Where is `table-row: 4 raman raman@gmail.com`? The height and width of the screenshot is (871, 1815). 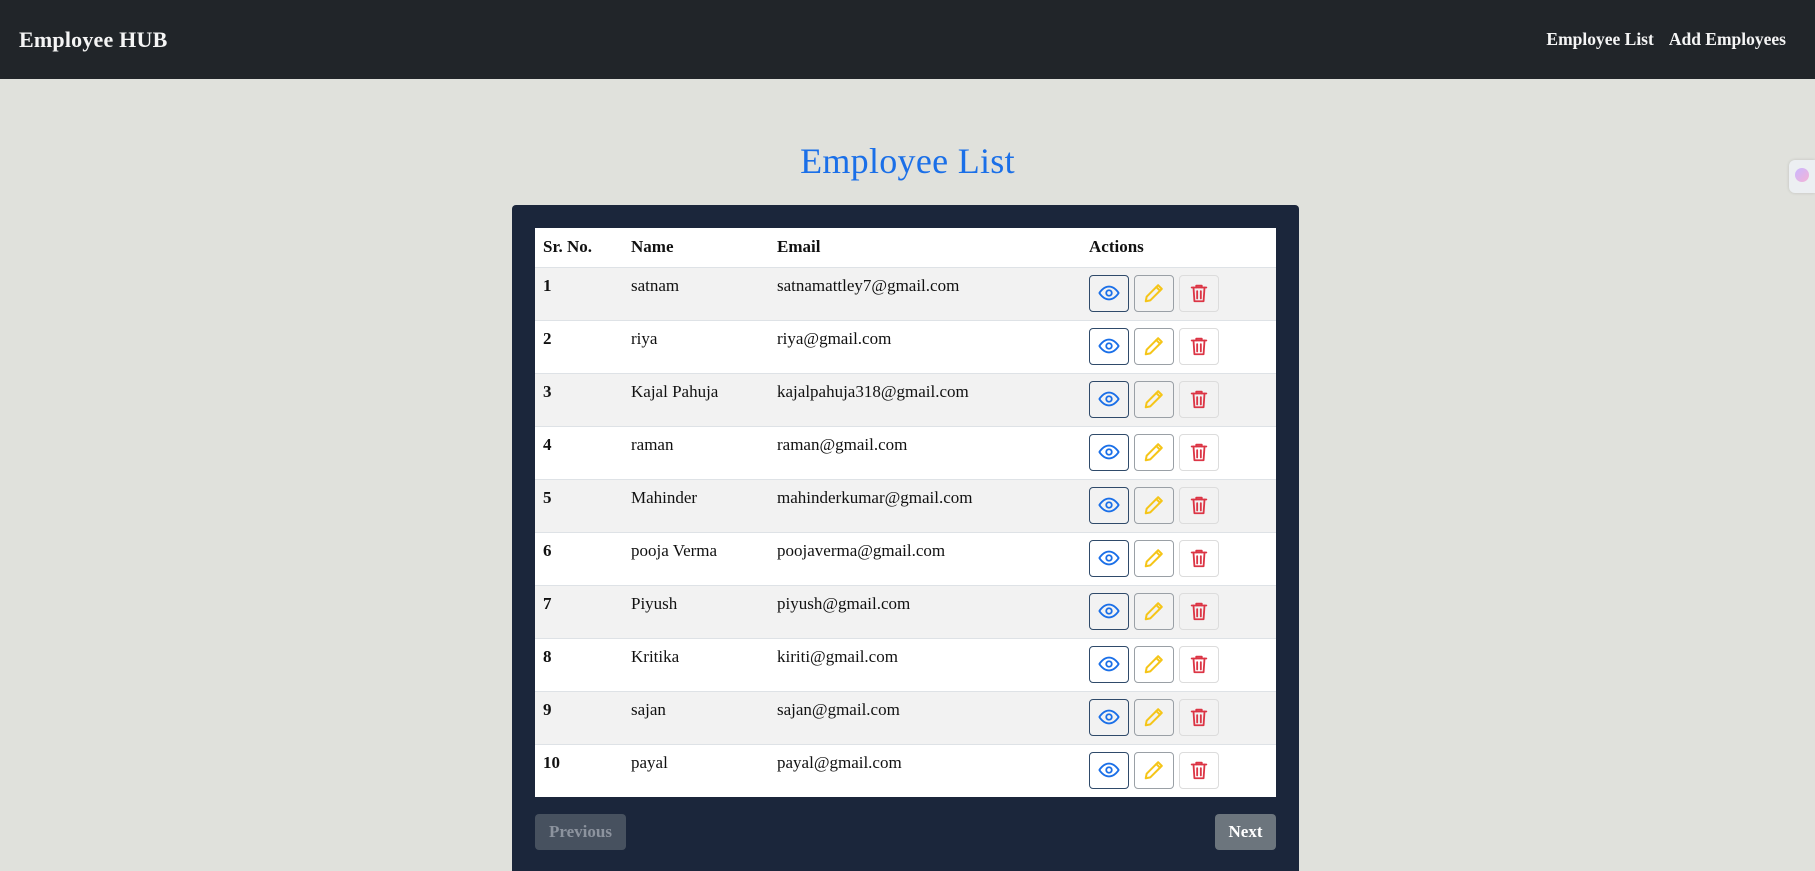 table-row: 4 raman raman@gmail.com is located at coordinates (905, 452).